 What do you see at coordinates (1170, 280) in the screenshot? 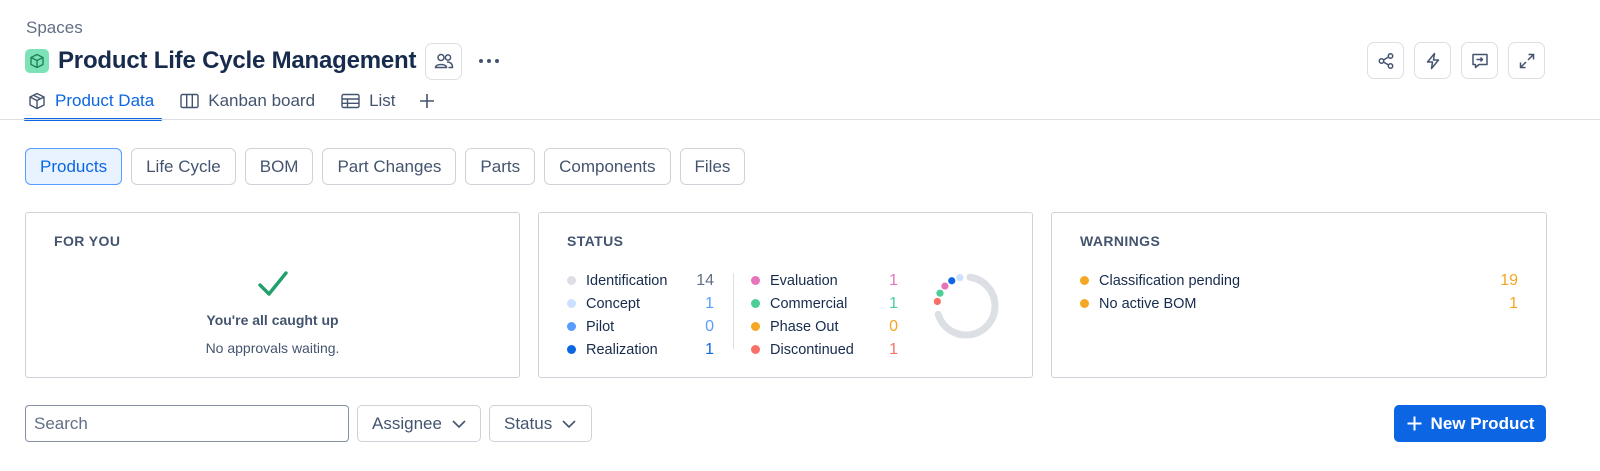
I see `warning-label: Classification pending` at bounding box center [1170, 280].